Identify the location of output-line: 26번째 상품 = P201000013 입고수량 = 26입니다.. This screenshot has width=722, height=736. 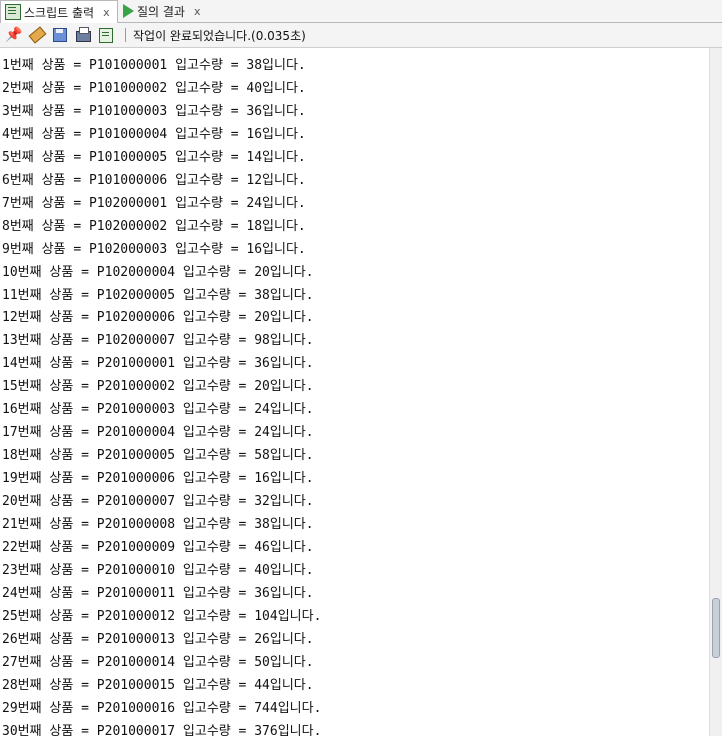
(158, 639).